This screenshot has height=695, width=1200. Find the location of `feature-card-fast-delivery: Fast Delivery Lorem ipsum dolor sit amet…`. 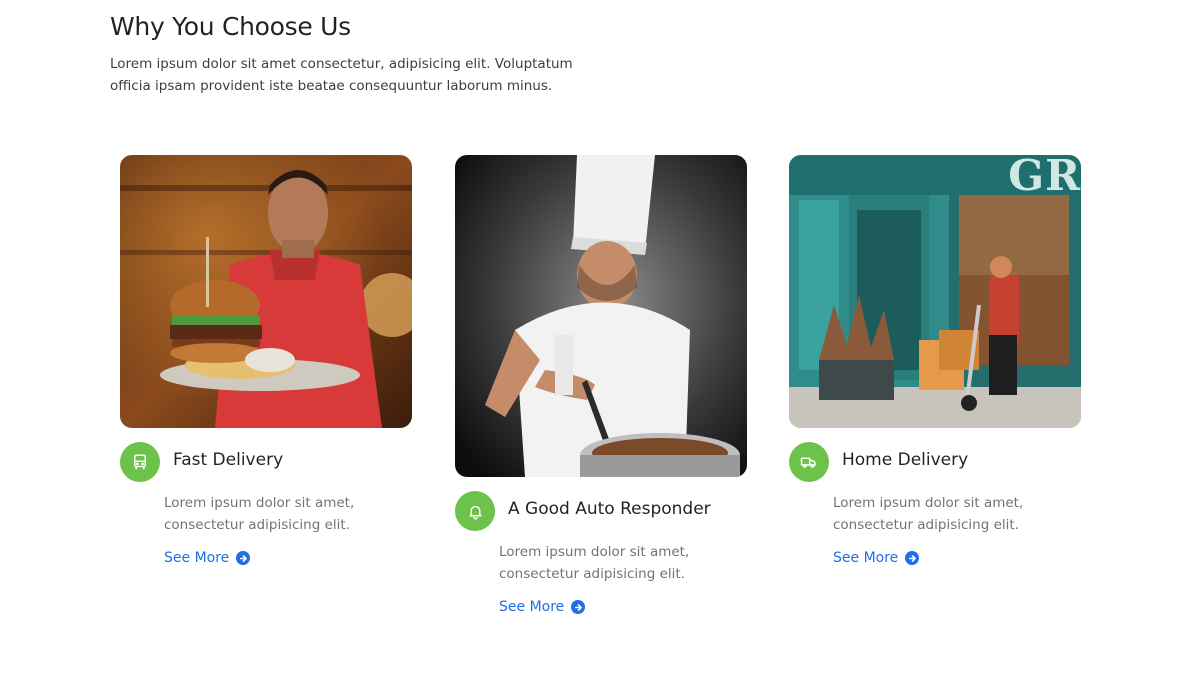

feature-card-fast-delivery: Fast Delivery Lorem ipsum dolor sit amet… is located at coordinates (266, 360).